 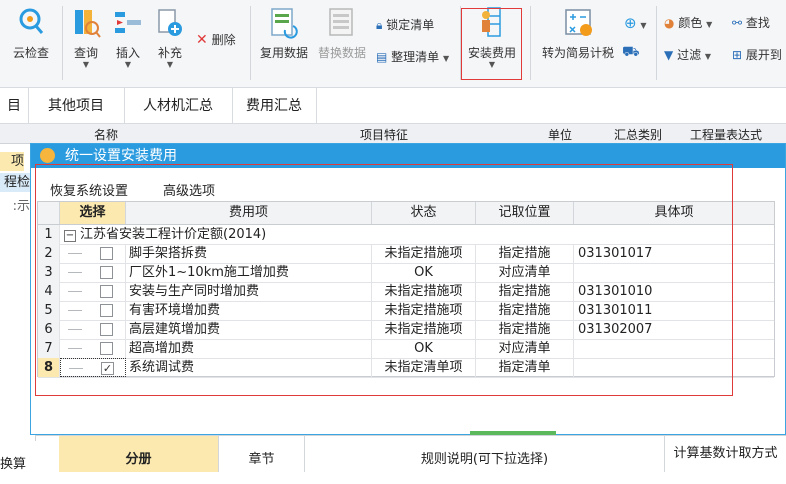 I want to click on to-simple-tax-label: 转为简易计税, so click(x=577, y=53).